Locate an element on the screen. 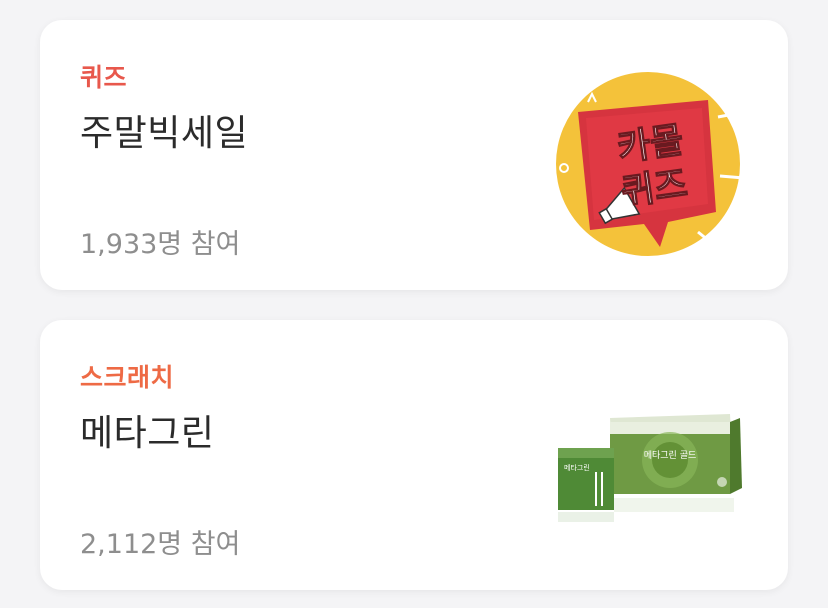 Image resolution: width=828 pixels, height=608 pixels. event-title: 주말빅세일 is located at coordinates (164, 133).